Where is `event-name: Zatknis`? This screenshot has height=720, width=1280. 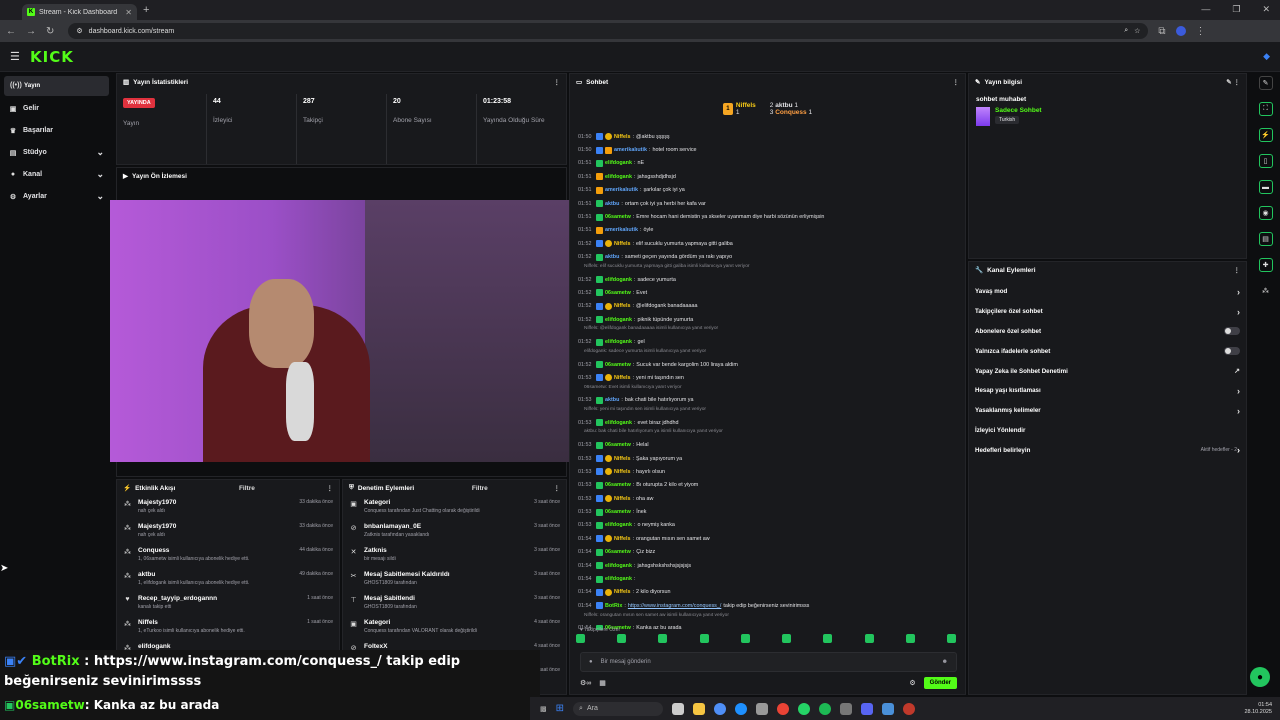
event-name: Zatknis is located at coordinates (446, 550).